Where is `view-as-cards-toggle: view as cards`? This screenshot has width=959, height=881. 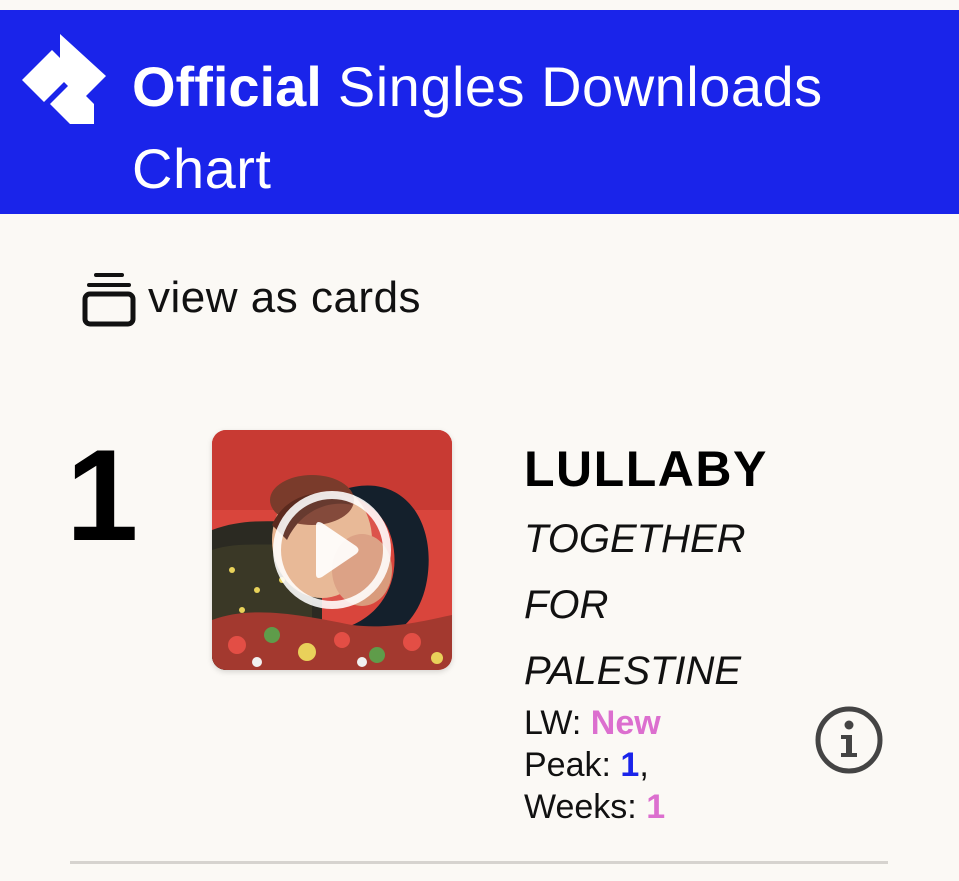 view-as-cards-toggle: view as cards is located at coordinates (250, 298).